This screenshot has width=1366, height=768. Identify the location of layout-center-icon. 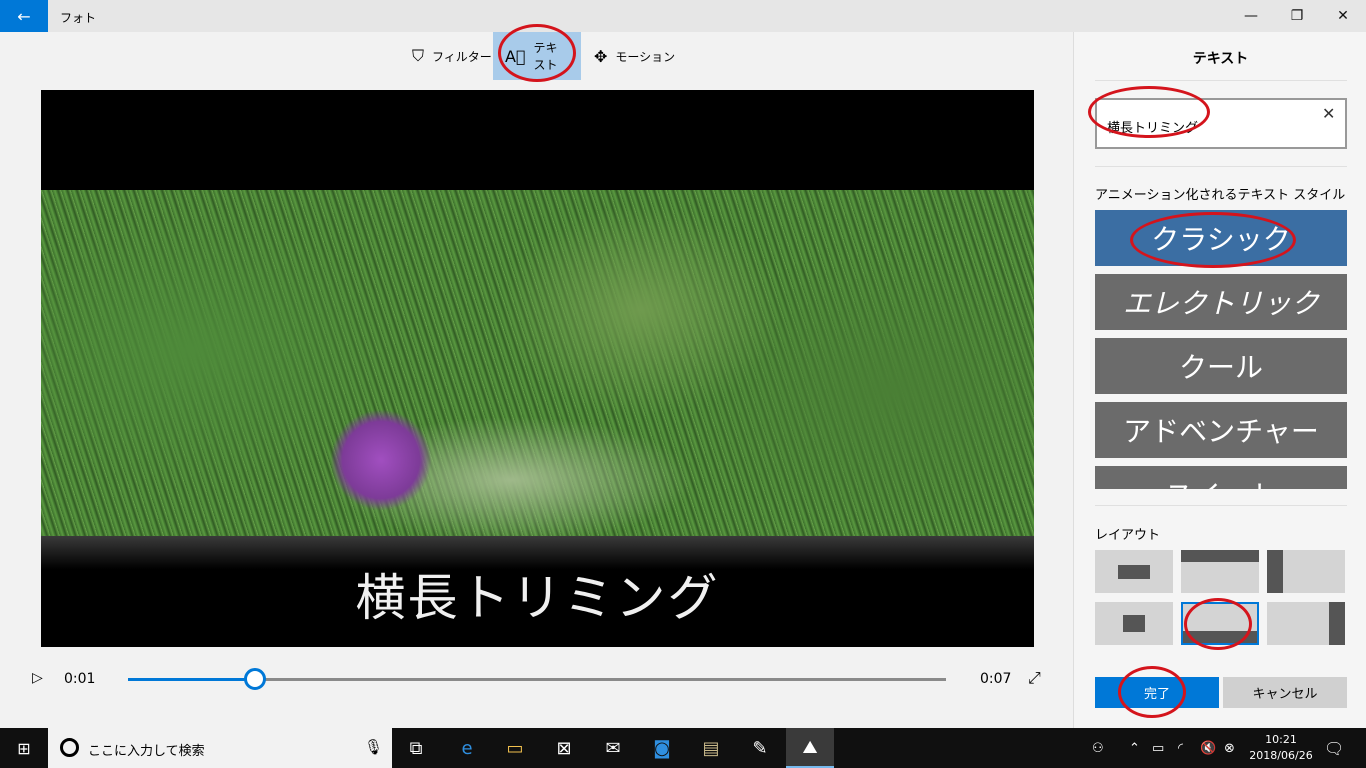
(1134, 572).